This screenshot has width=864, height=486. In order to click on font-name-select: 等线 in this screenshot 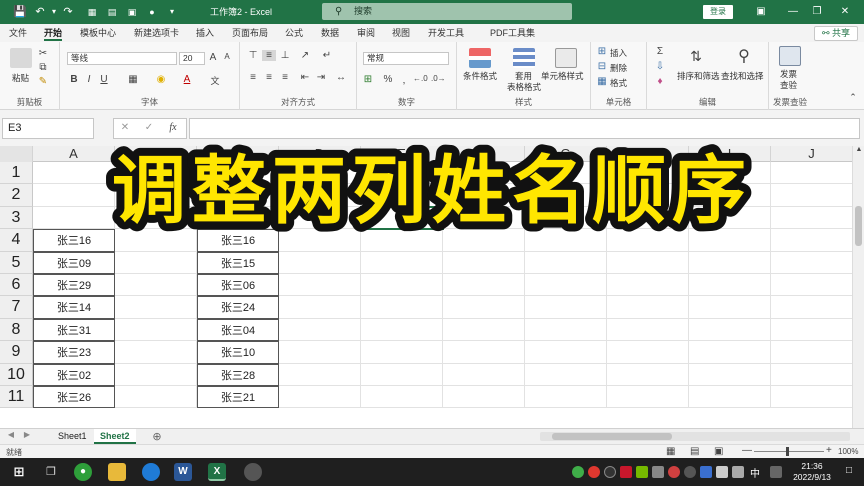, I will do `click(122, 58)`.